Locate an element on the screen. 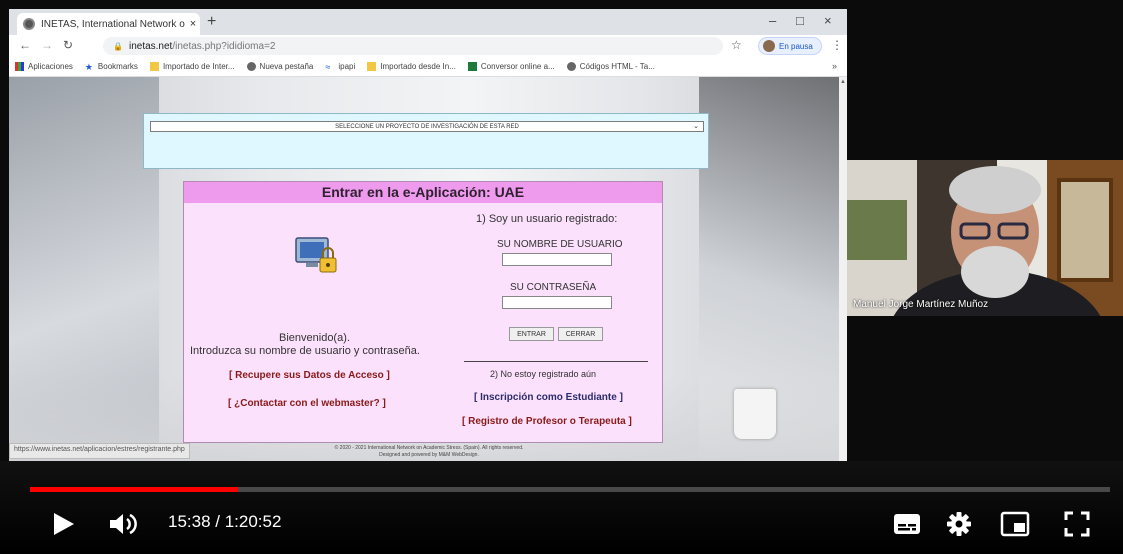  profile-status: En pausa is located at coordinates (796, 46).